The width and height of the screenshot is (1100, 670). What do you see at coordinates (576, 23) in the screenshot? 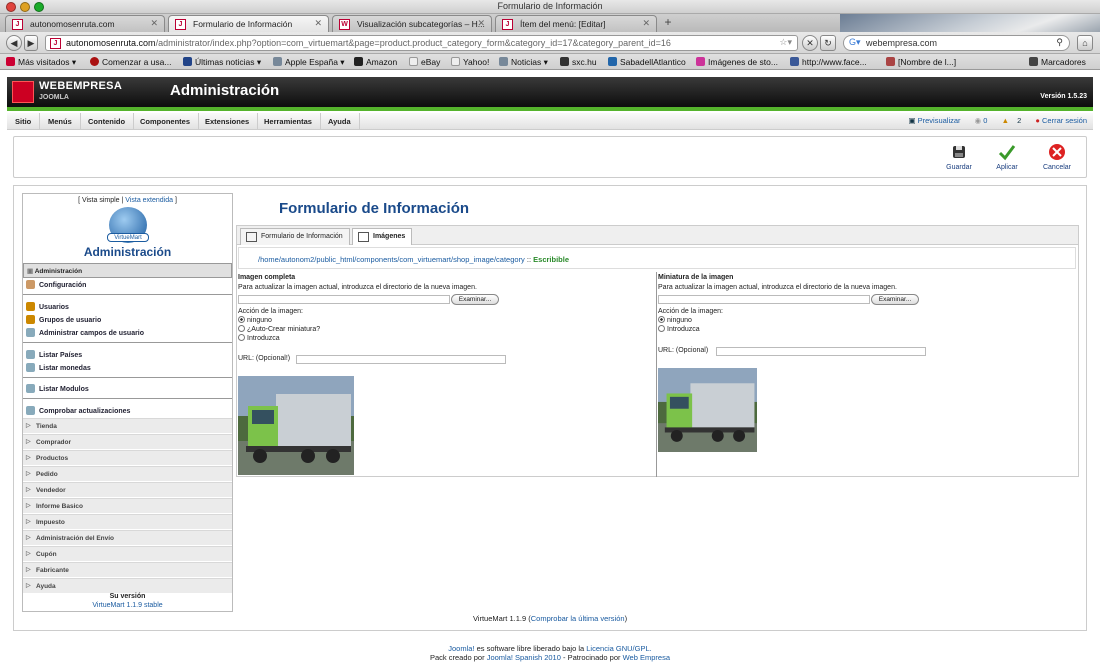
I see `tab-item-menu: J Ítem del menú: [Editar] ✕` at bounding box center [576, 23].